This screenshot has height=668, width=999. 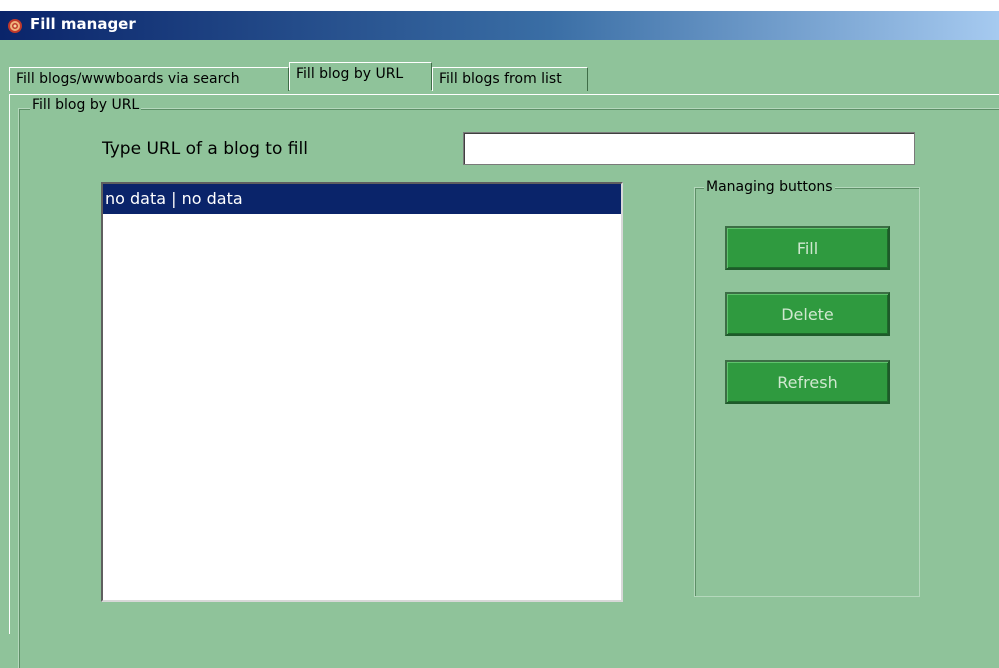 I want to click on app-logo-icon, so click(x=15, y=26).